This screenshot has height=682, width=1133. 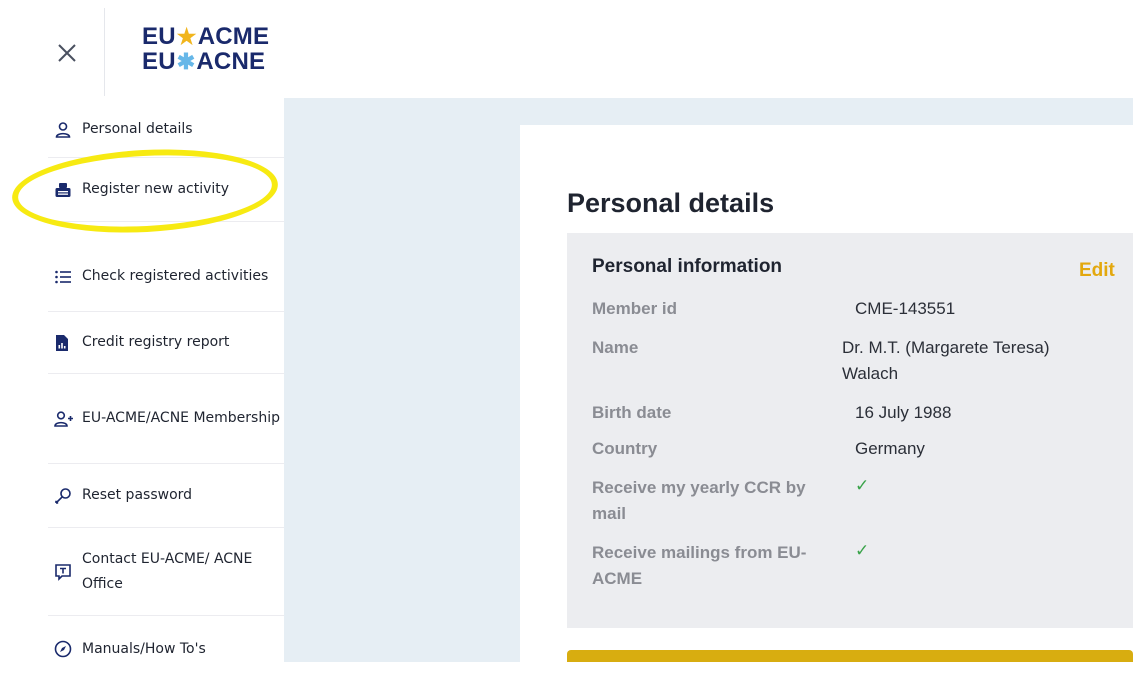 What do you see at coordinates (65, 496) in the screenshot?
I see `key-icon` at bounding box center [65, 496].